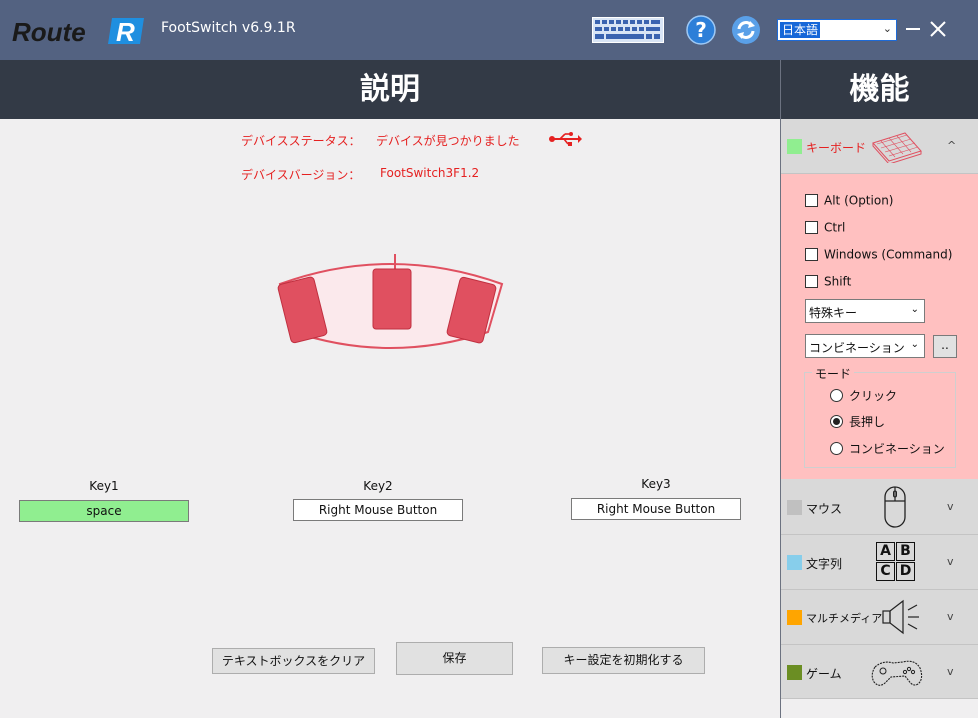 The width and height of the screenshot is (978, 718). Describe the element at coordinates (448, 141) in the screenshot. I see `device-status-value: デバイスが見つかりました` at that location.